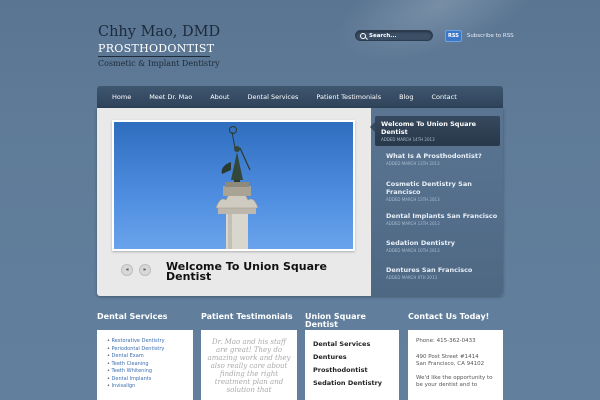 The width and height of the screenshot is (600, 400). What do you see at coordinates (429, 188) in the screenshot?
I see `post-title: Cosmetic Dentistry San Francisco` at bounding box center [429, 188].